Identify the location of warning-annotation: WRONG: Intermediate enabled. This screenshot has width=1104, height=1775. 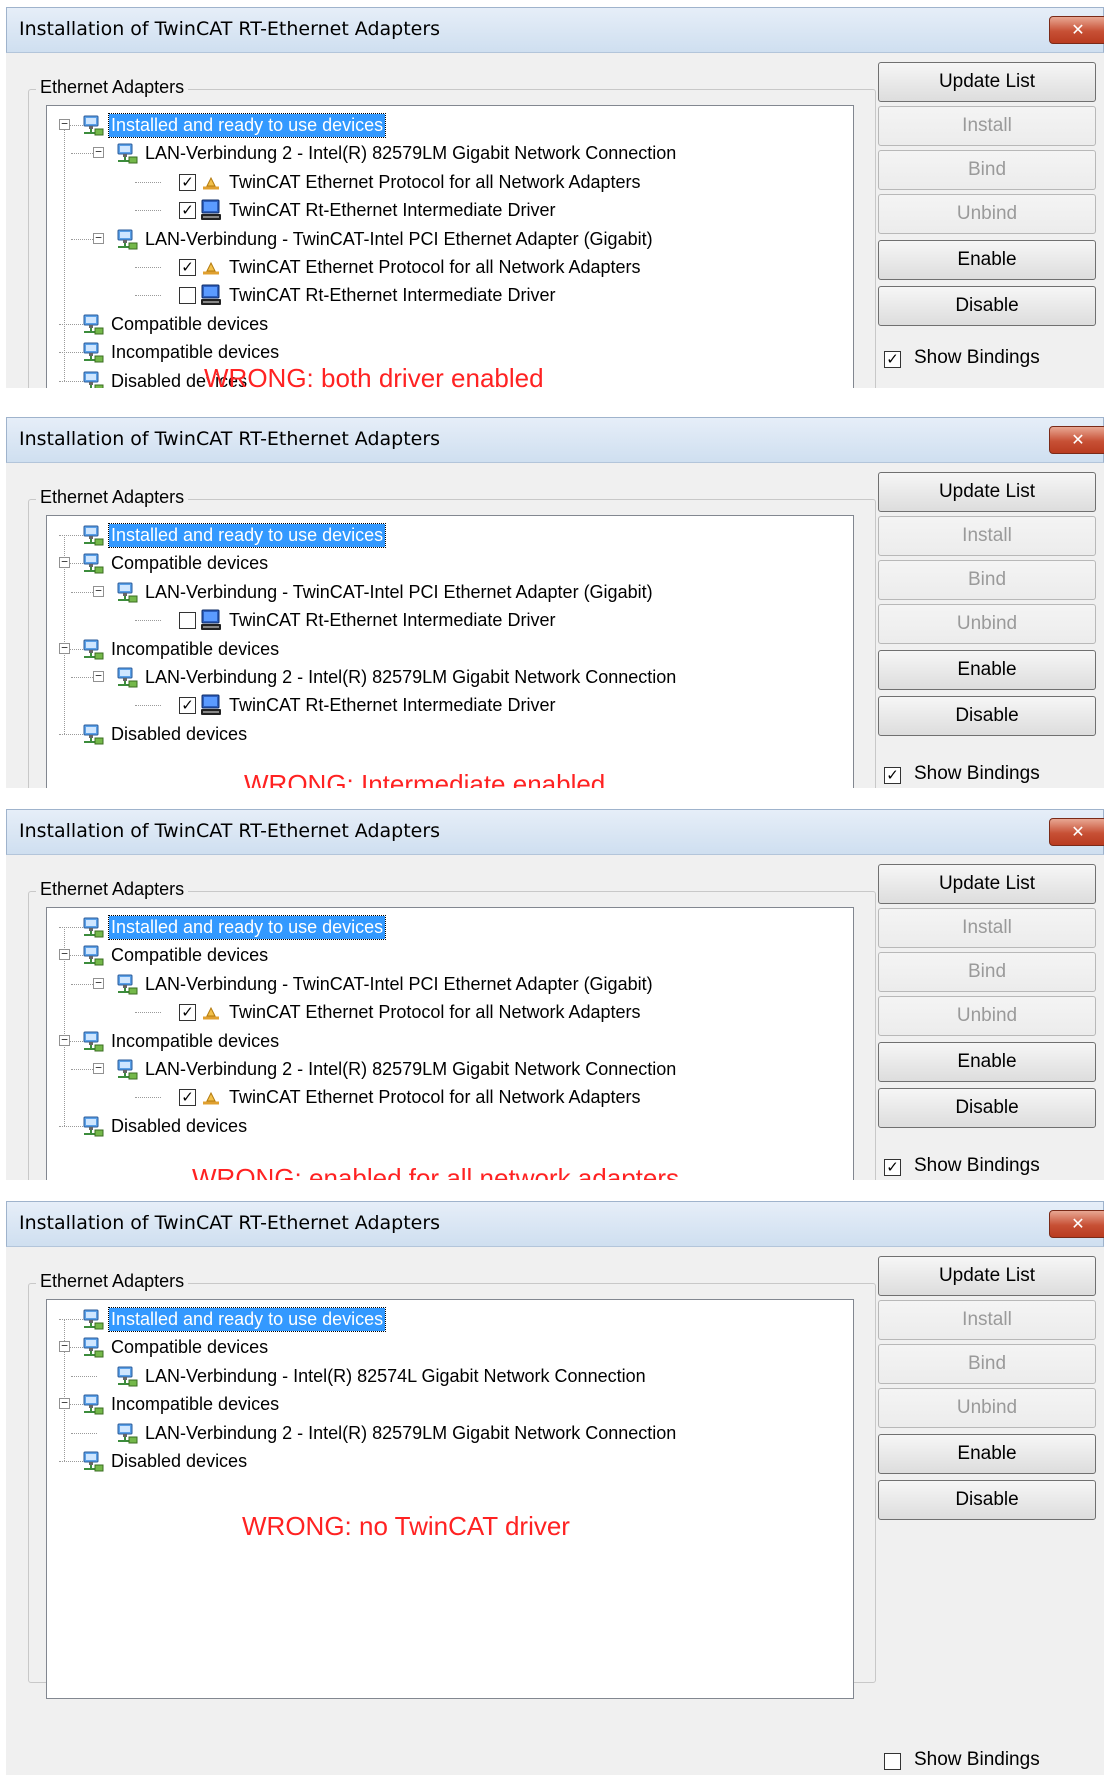
(425, 778).